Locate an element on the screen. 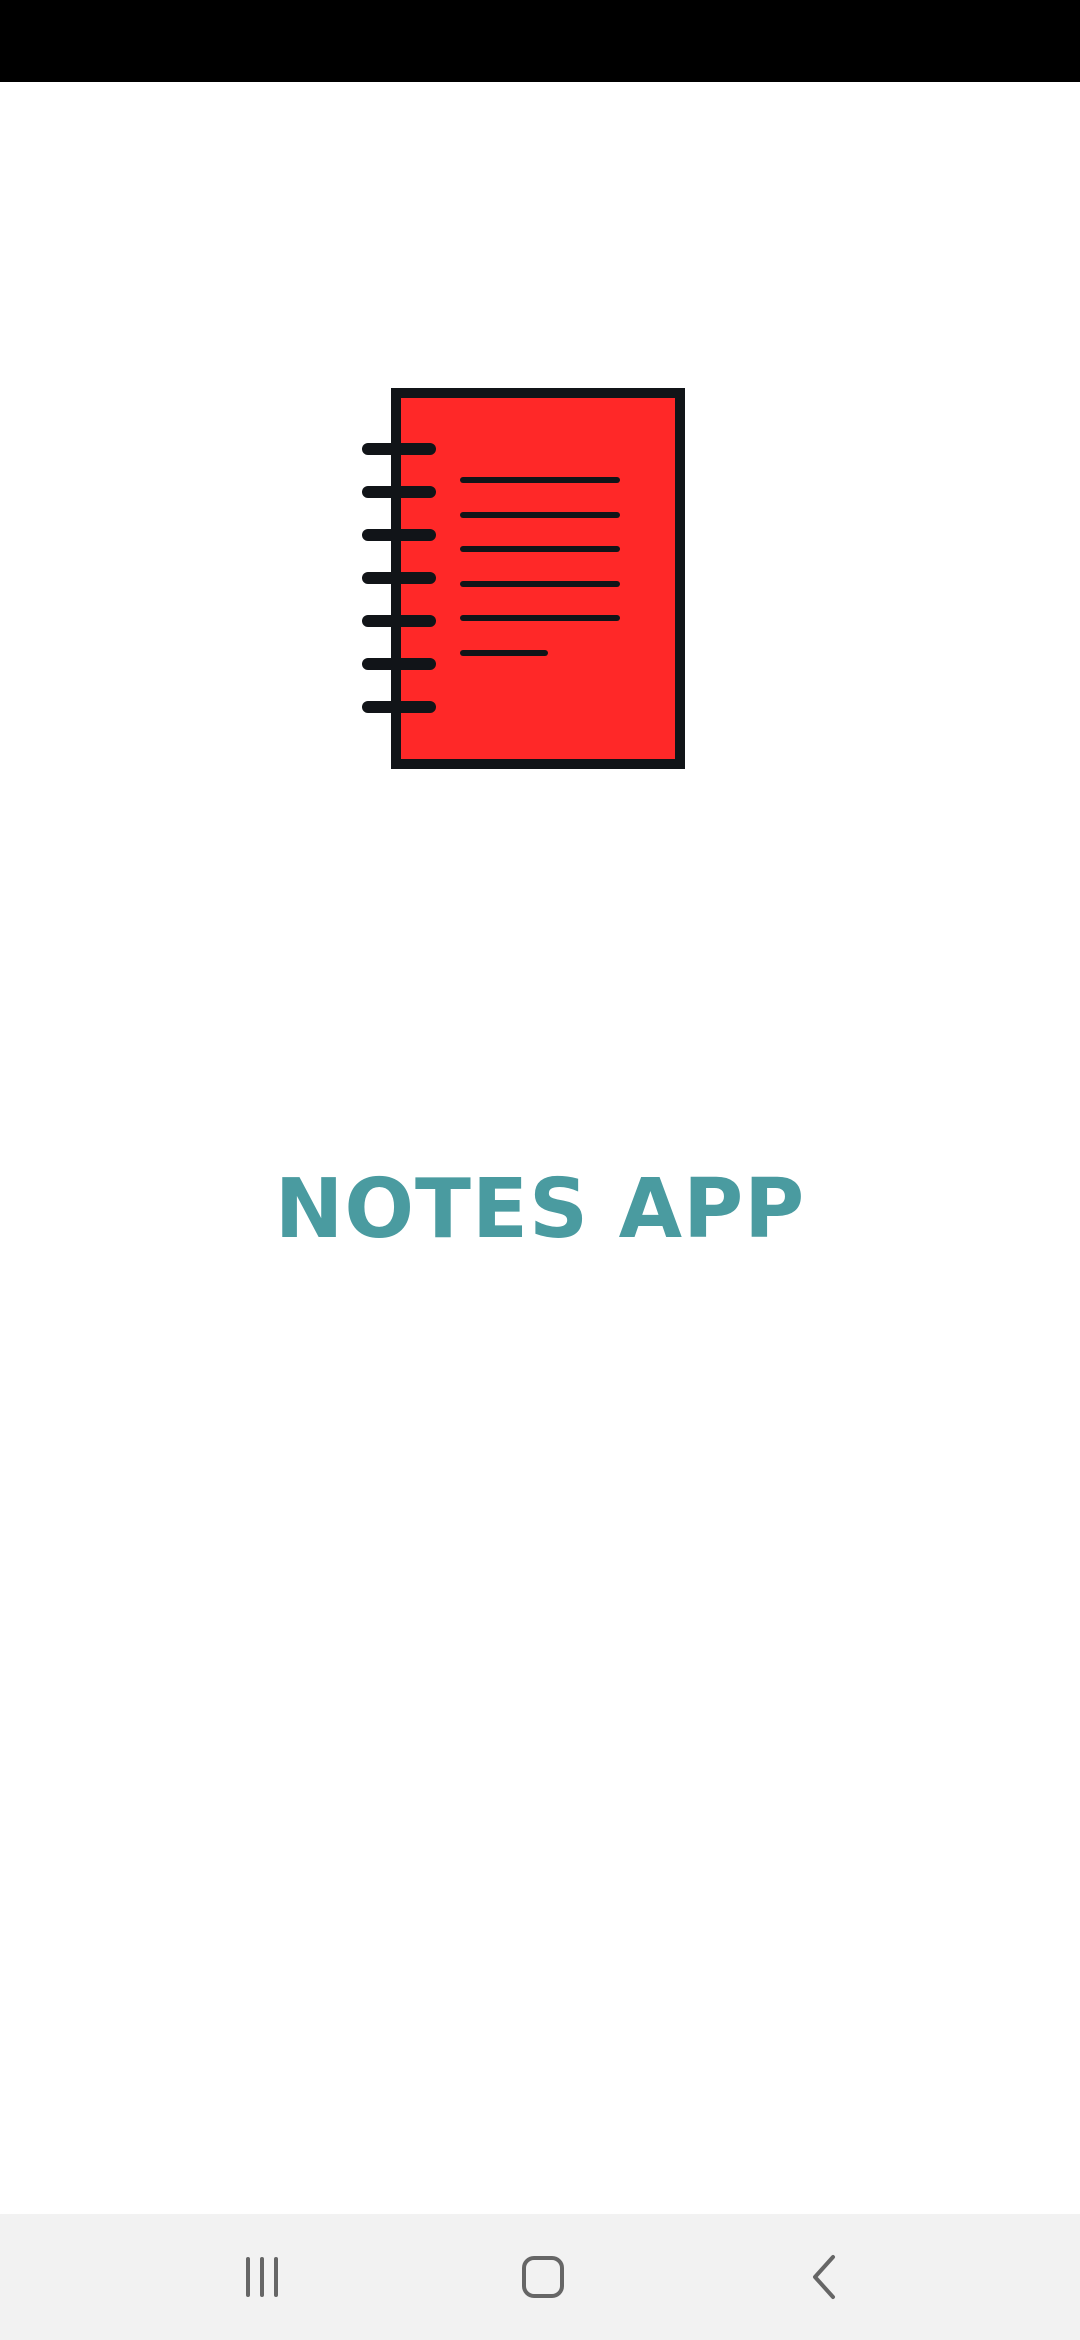 This screenshot has height=2340, width=1080. back-icon is located at coordinates (824, 2277).